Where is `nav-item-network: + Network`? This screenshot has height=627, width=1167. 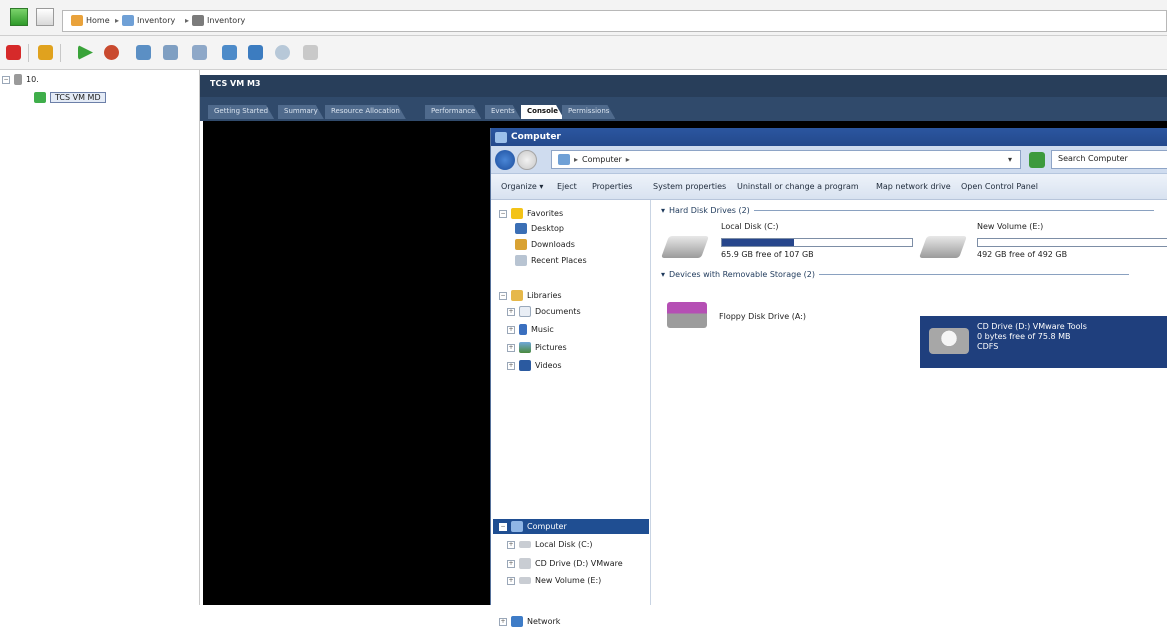
nav-item-network: + Network is located at coordinates (529, 621).